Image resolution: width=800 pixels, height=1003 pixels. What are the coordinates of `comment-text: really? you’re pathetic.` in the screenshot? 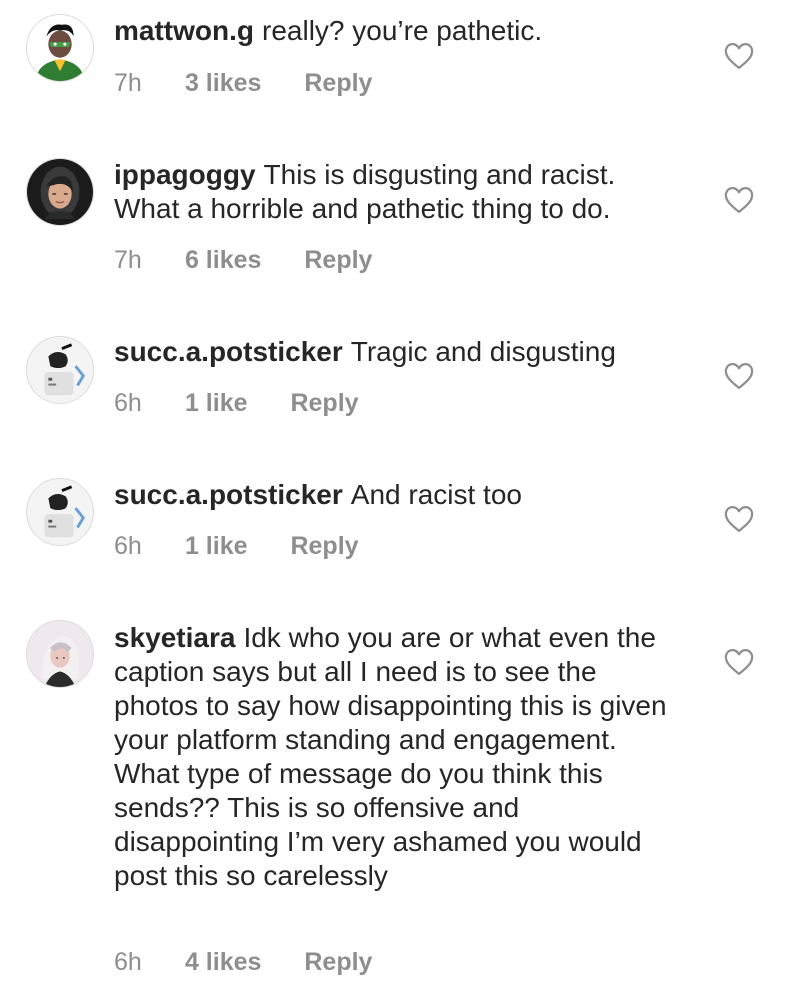 It's located at (402, 30).